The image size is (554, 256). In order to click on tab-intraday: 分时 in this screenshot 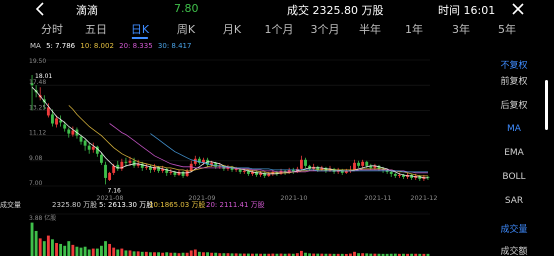, I will do `click(52, 29)`.